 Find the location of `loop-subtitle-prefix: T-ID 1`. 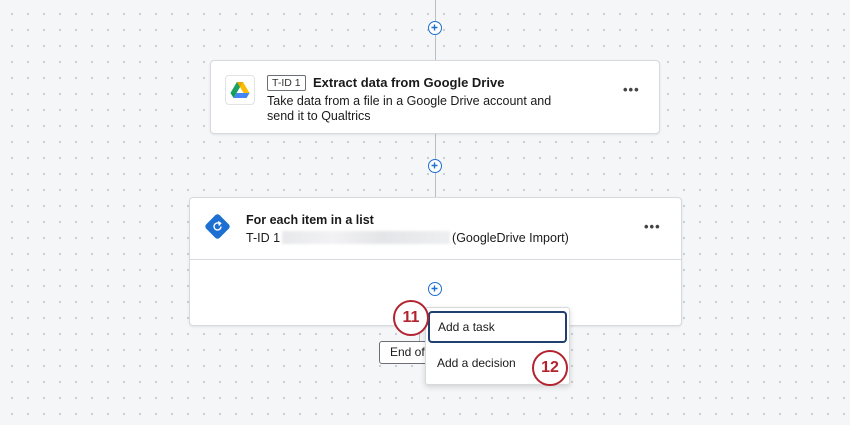

loop-subtitle-prefix: T-ID 1 is located at coordinates (263, 238).